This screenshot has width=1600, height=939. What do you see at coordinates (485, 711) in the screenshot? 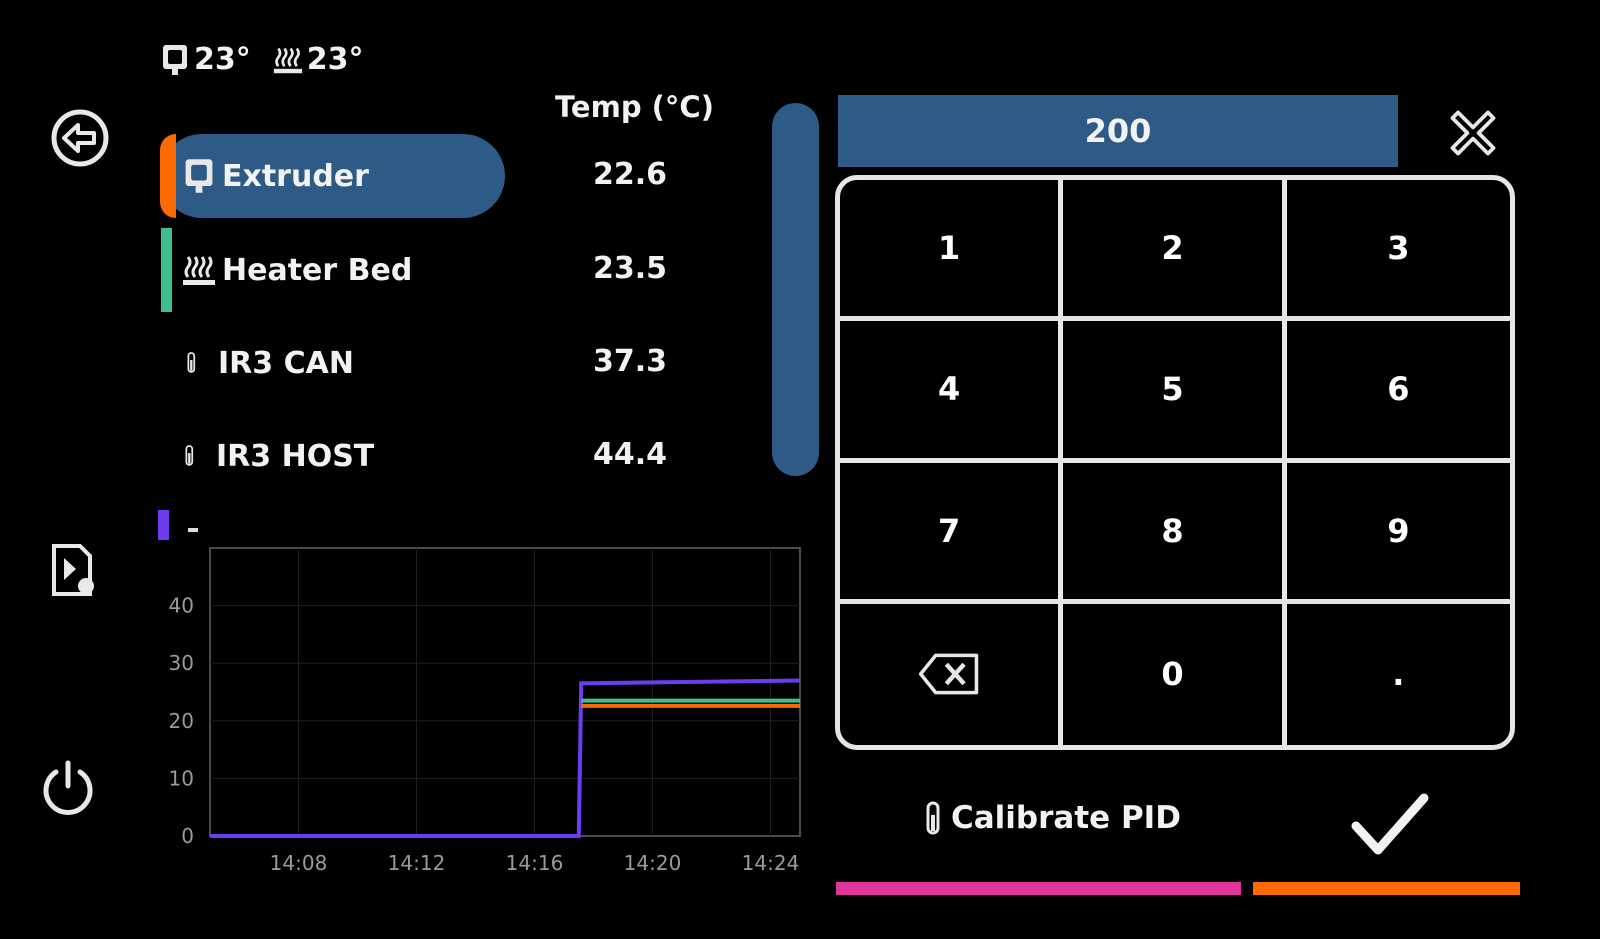
I see `temperature-chart: 14:08 14:12 14:16 14:20 14:24 0 10 20 30 40` at bounding box center [485, 711].